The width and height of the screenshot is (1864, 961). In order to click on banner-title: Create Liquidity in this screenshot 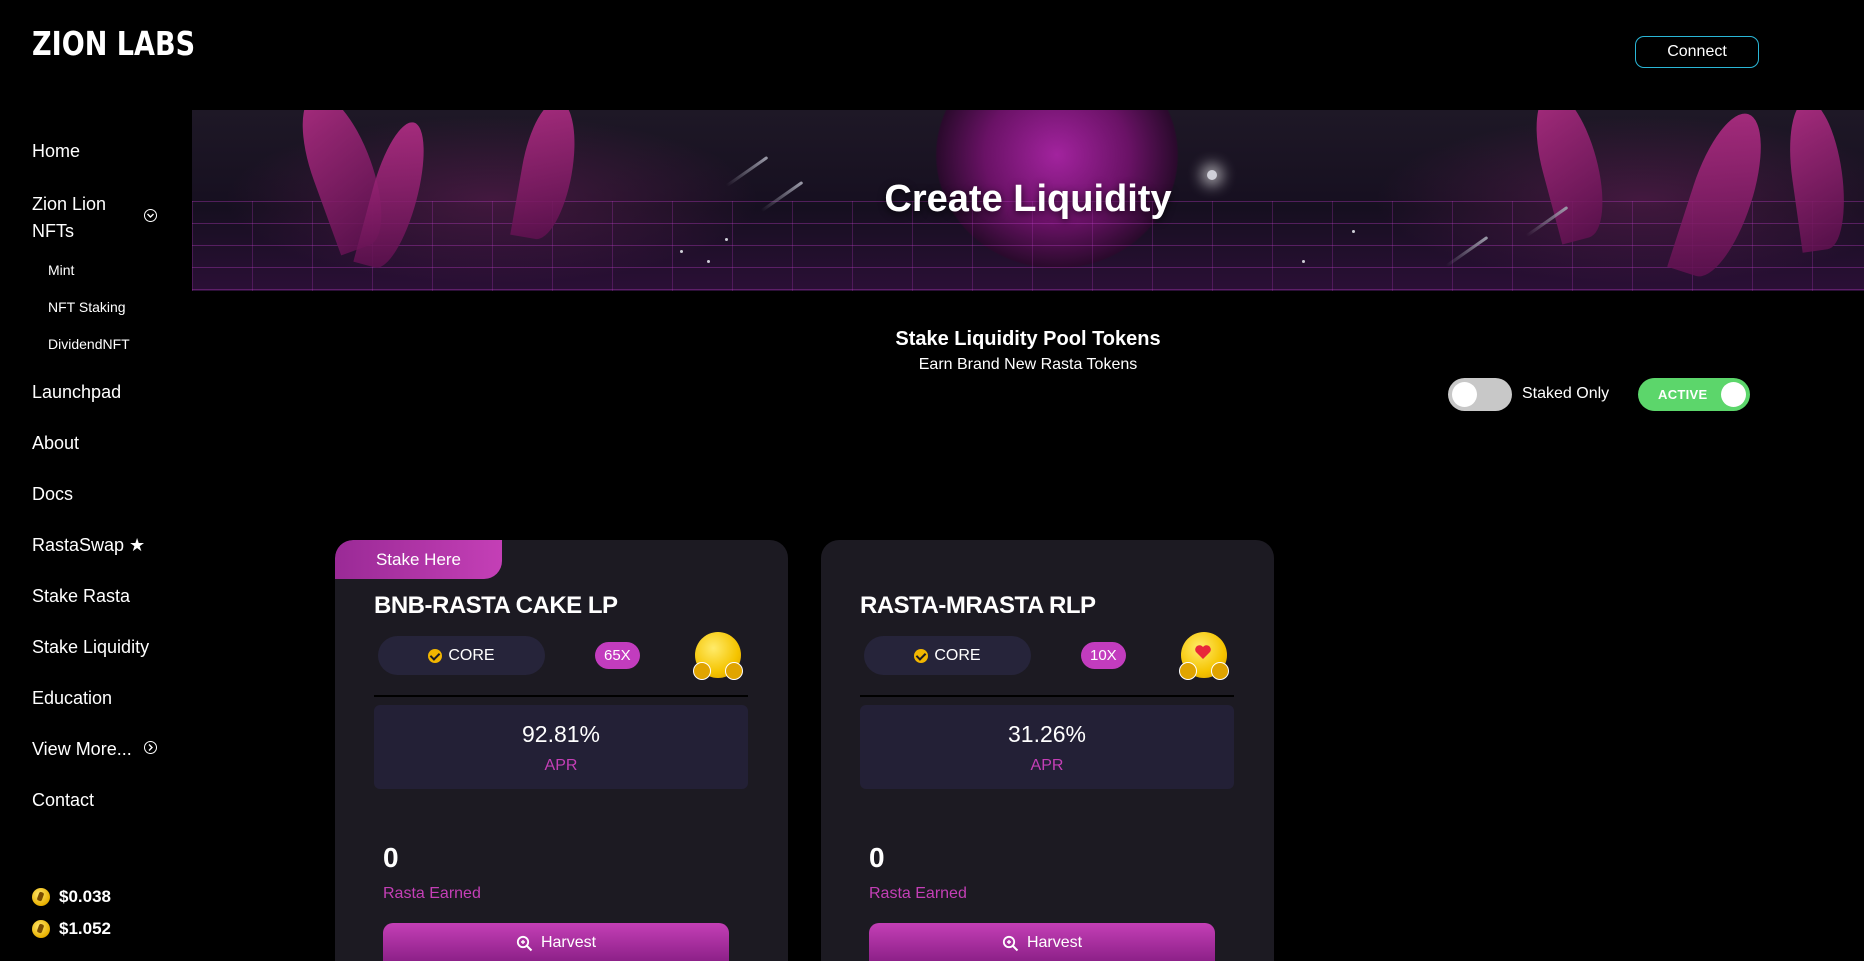, I will do `click(1028, 199)`.